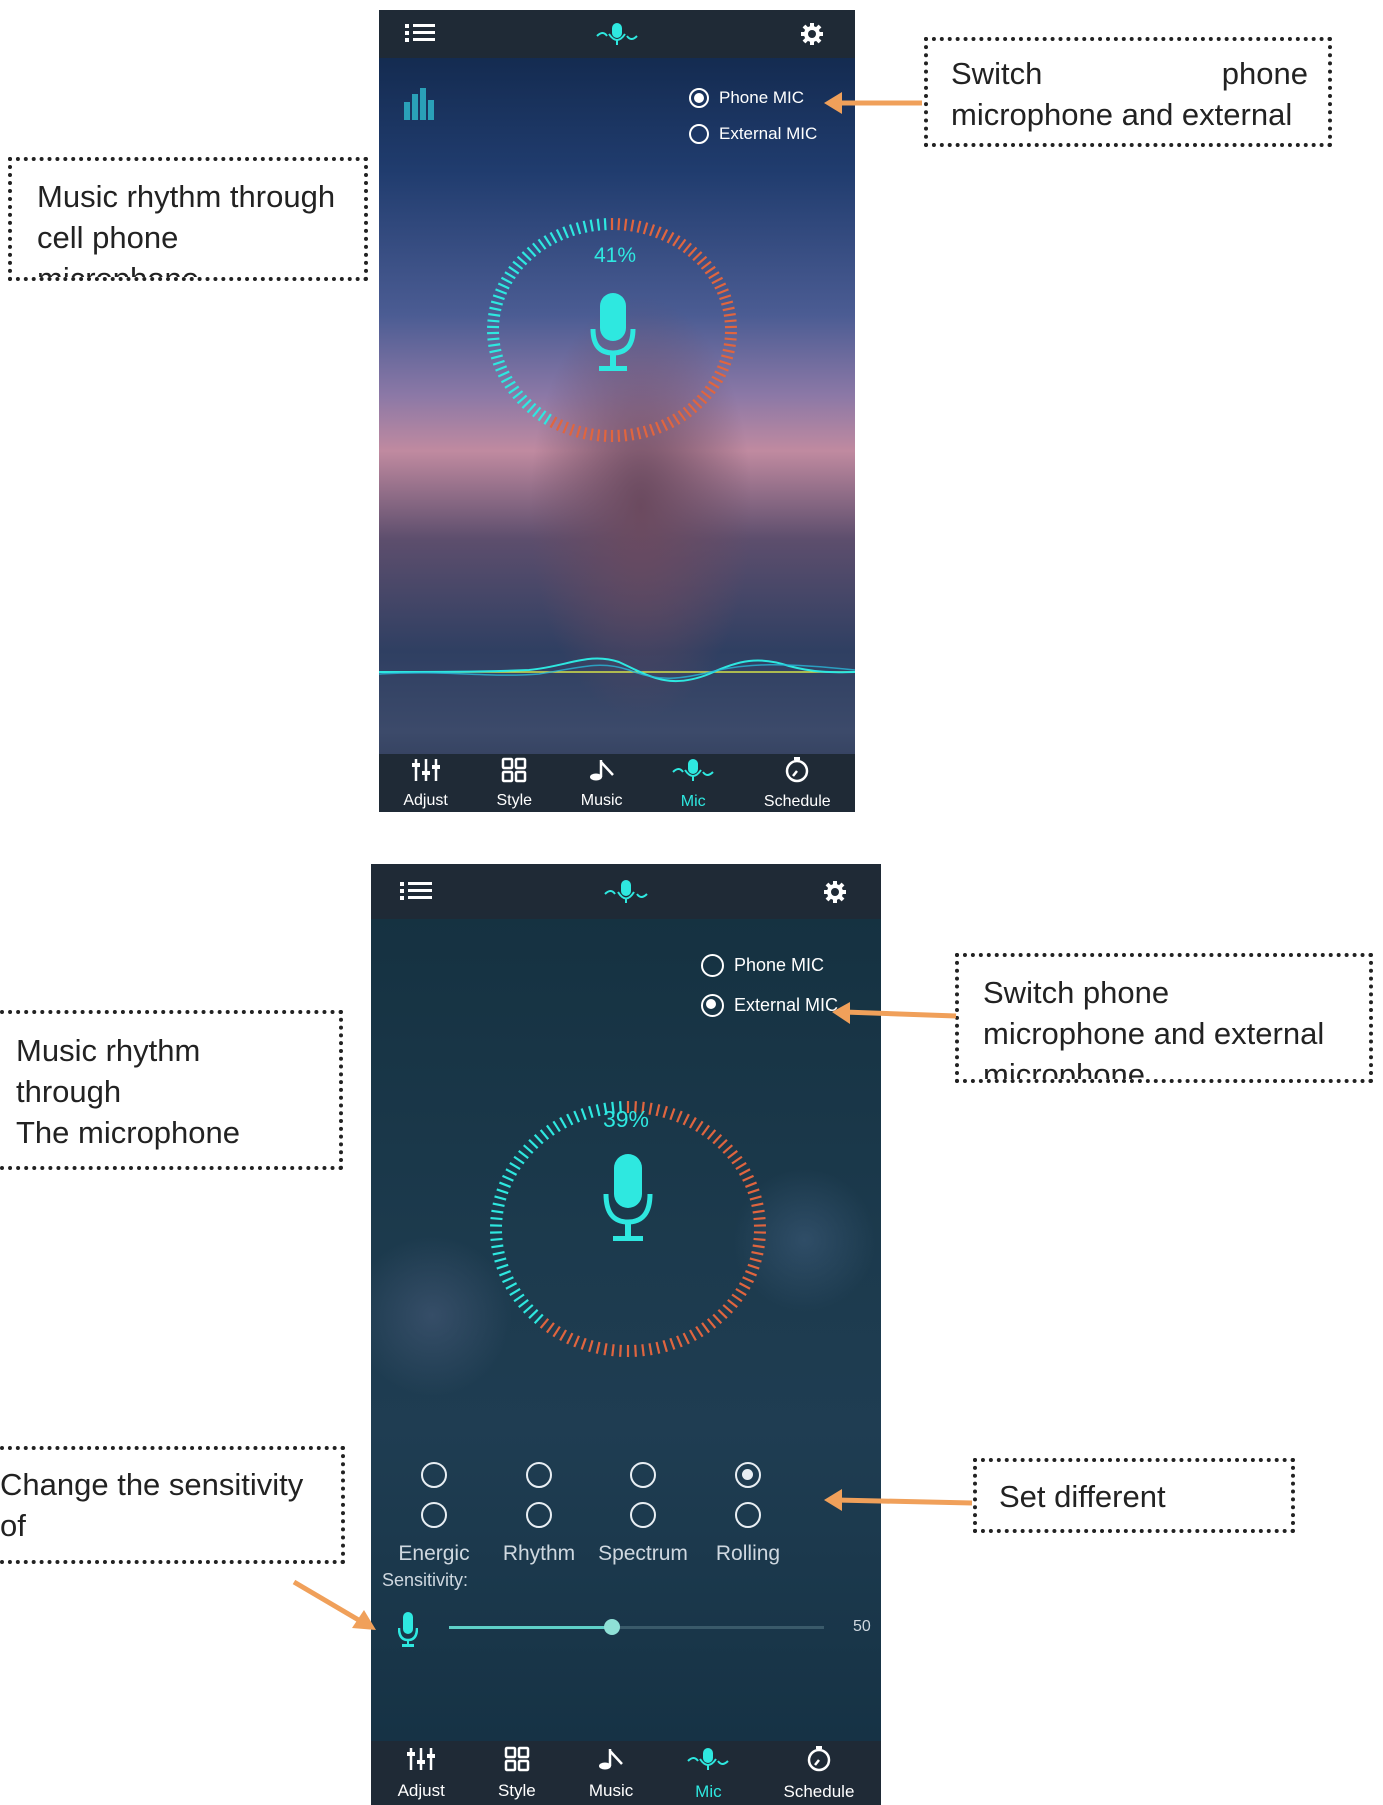  What do you see at coordinates (748, 1553) in the screenshot?
I see `mode-label: Rolling` at bounding box center [748, 1553].